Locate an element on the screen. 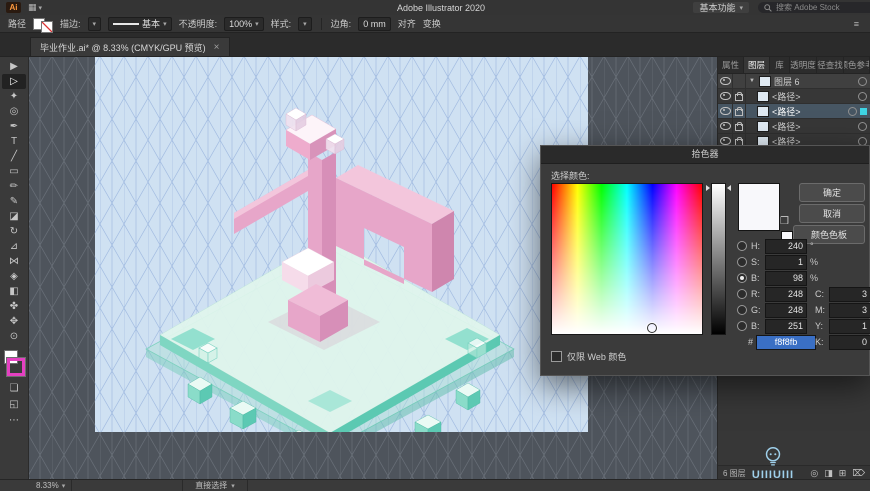 The image size is (870, 491). zoom-level-dropdown: 8.33% ▾ is located at coordinates (51, 485).